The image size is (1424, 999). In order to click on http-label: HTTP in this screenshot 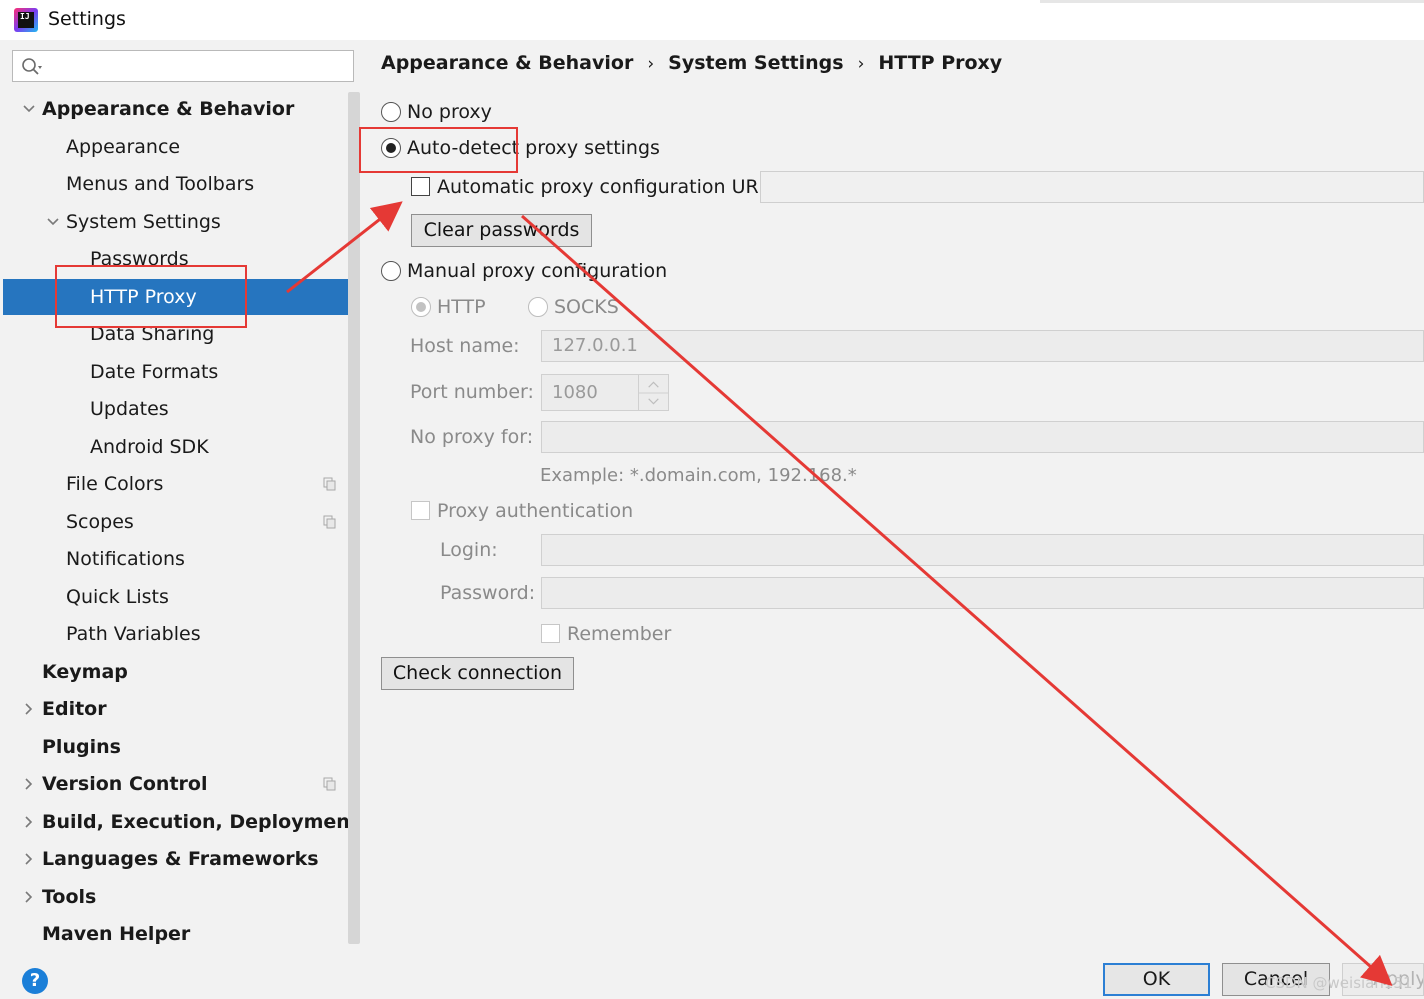, I will do `click(461, 307)`.